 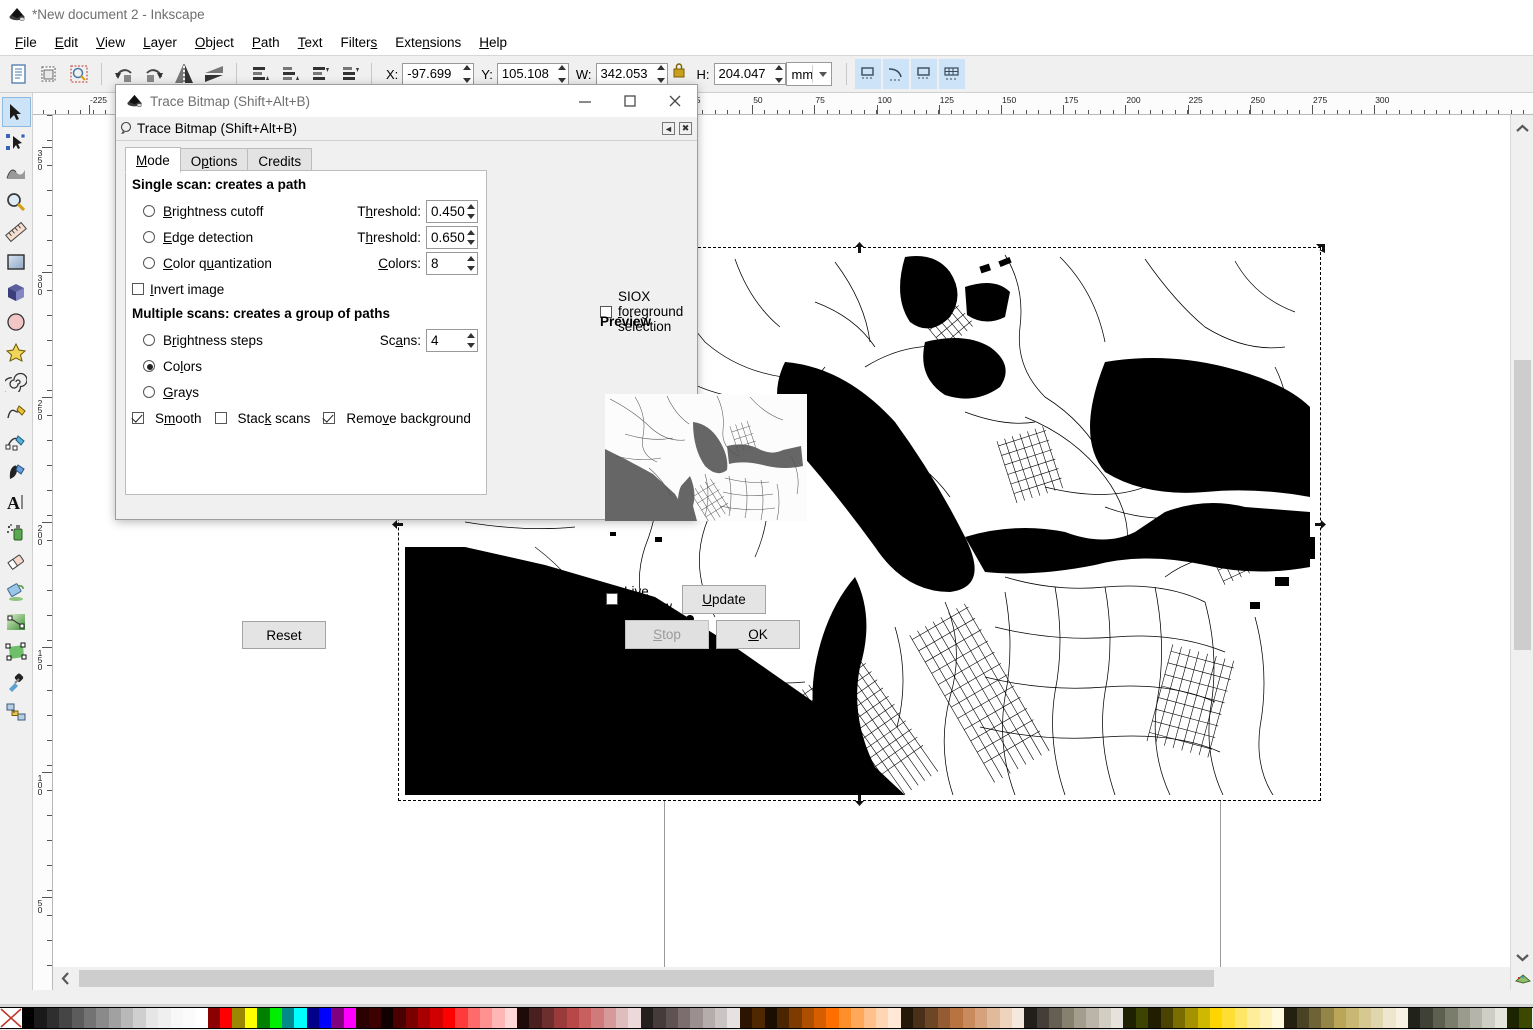 I want to click on horizontal-scrollbar, so click(x=781, y=978).